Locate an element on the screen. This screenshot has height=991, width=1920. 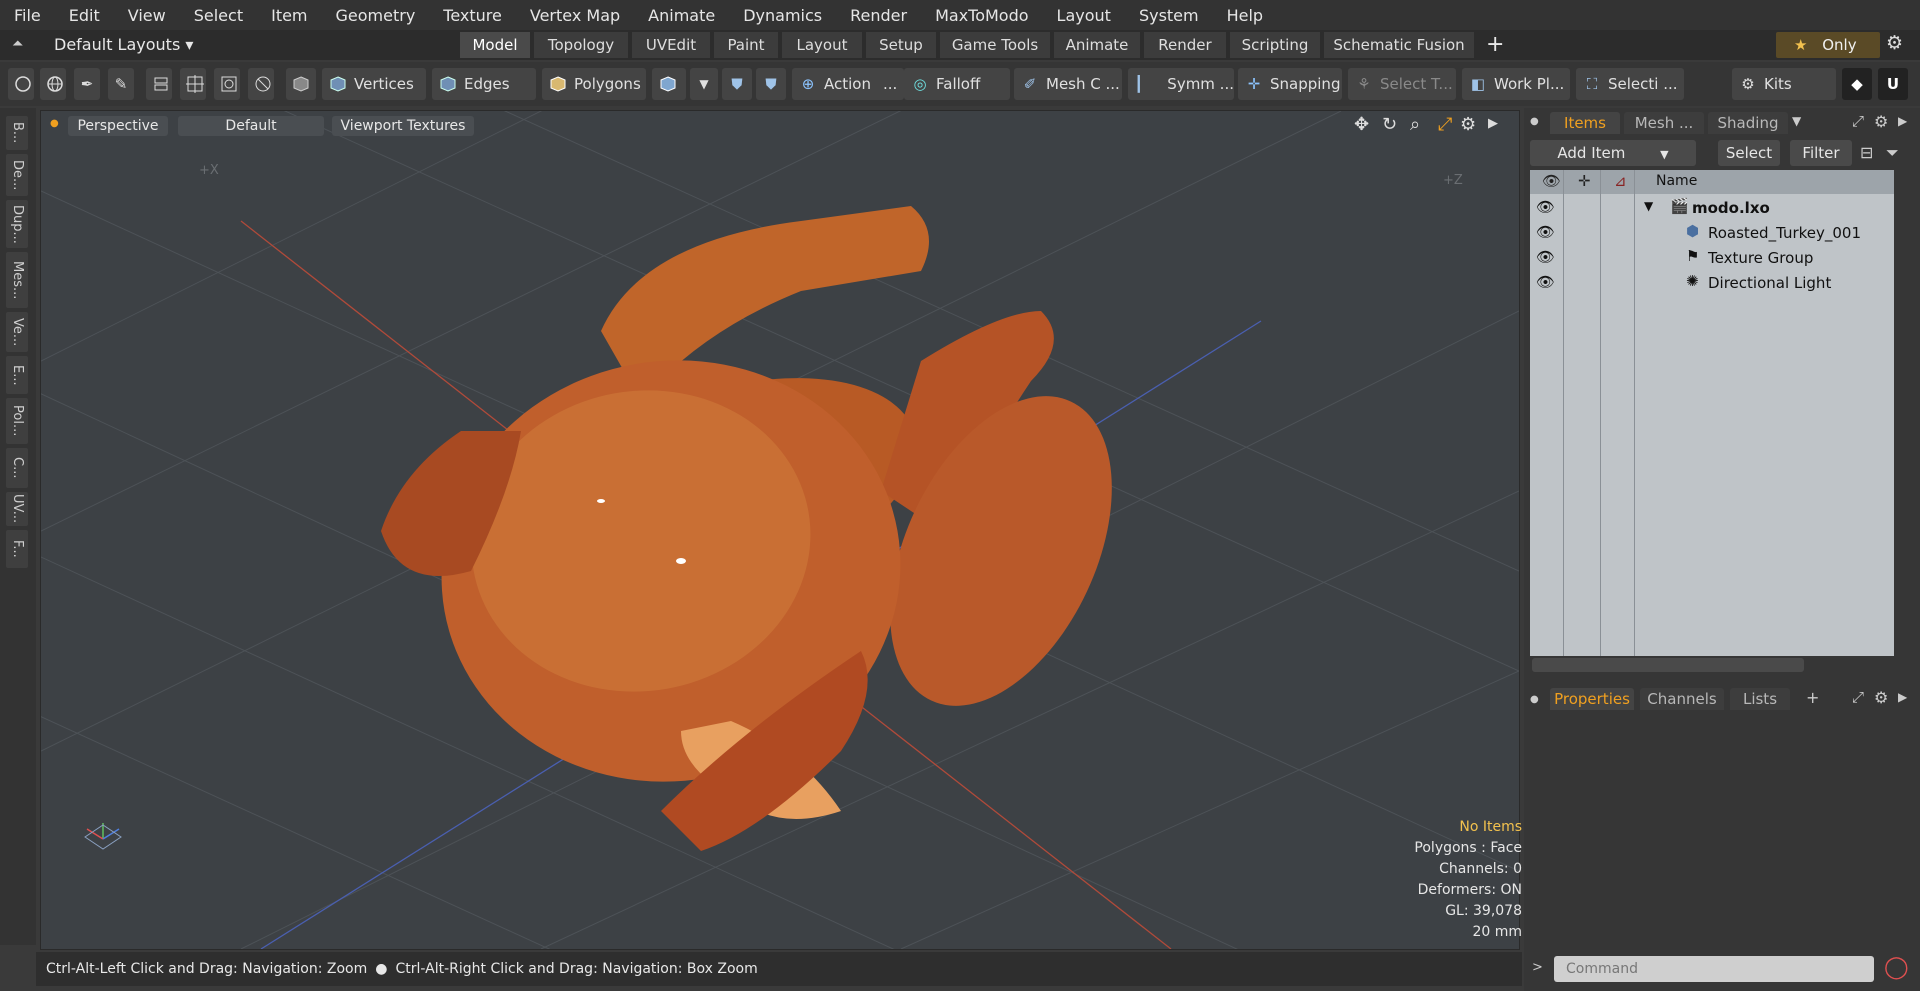
props-settings-gear-icon: ⚙ is located at coordinates (1881, 697).